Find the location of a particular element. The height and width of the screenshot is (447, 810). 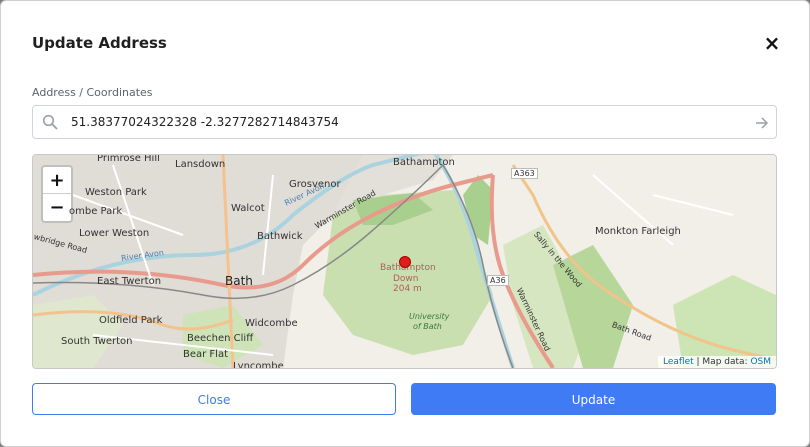

map-attribution: Leaflet | Map data: OSM is located at coordinates (717, 362).